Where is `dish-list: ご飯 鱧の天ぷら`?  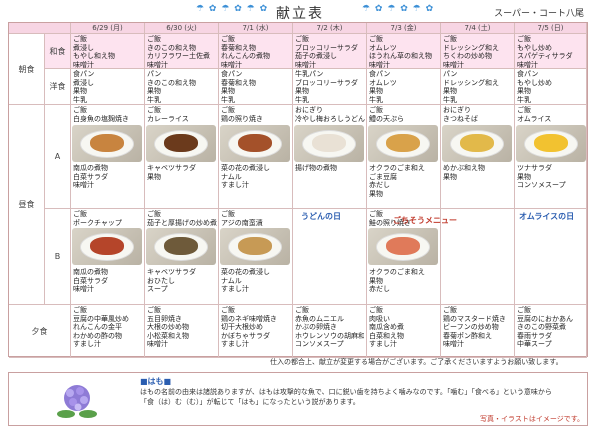
dish-list: ご飯 鱧の天ぷら is located at coordinates (386, 114).